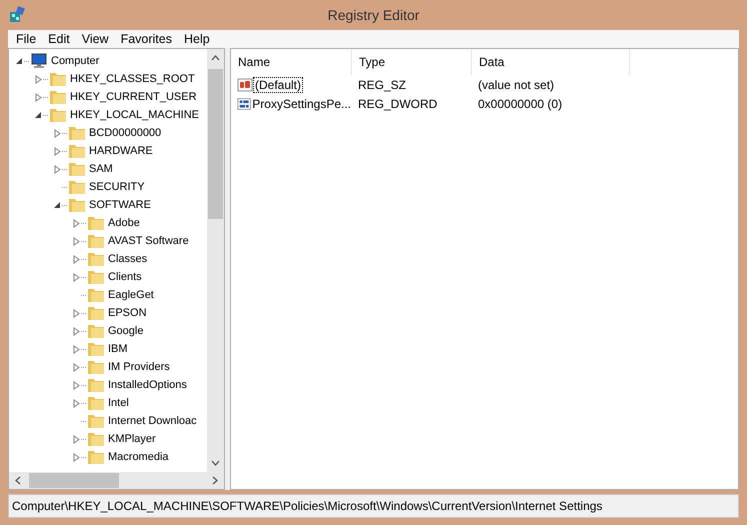 This screenshot has width=747, height=525. I want to click on menu-item: View, so click(95, 39).